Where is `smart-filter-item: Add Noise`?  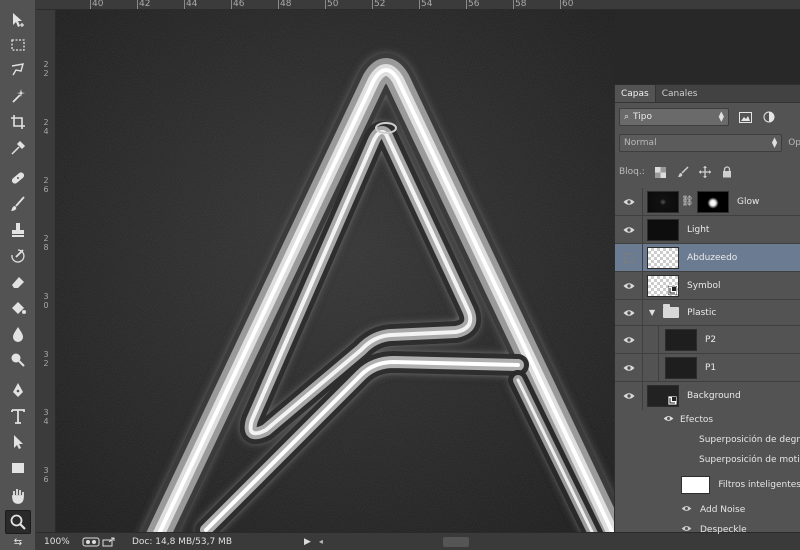
smart-filter-item: Add Noise is located at coordinates (707, 510).